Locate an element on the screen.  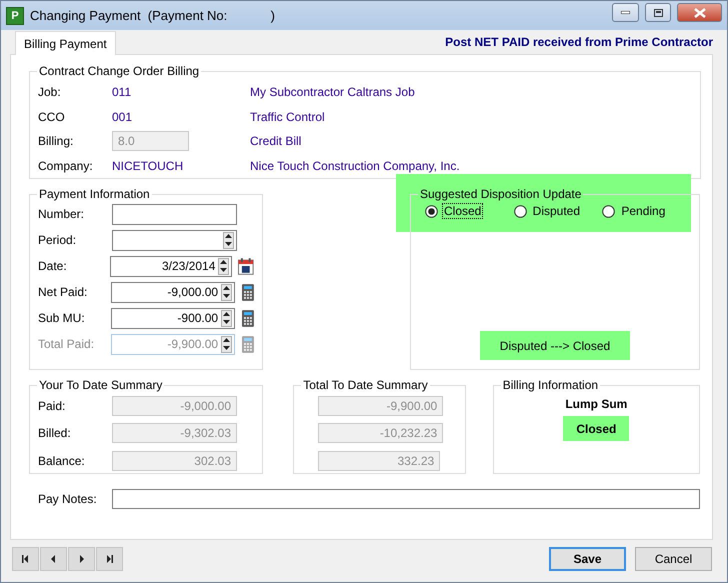
field-label: Sub MU: is located at coordinates (62, 318).